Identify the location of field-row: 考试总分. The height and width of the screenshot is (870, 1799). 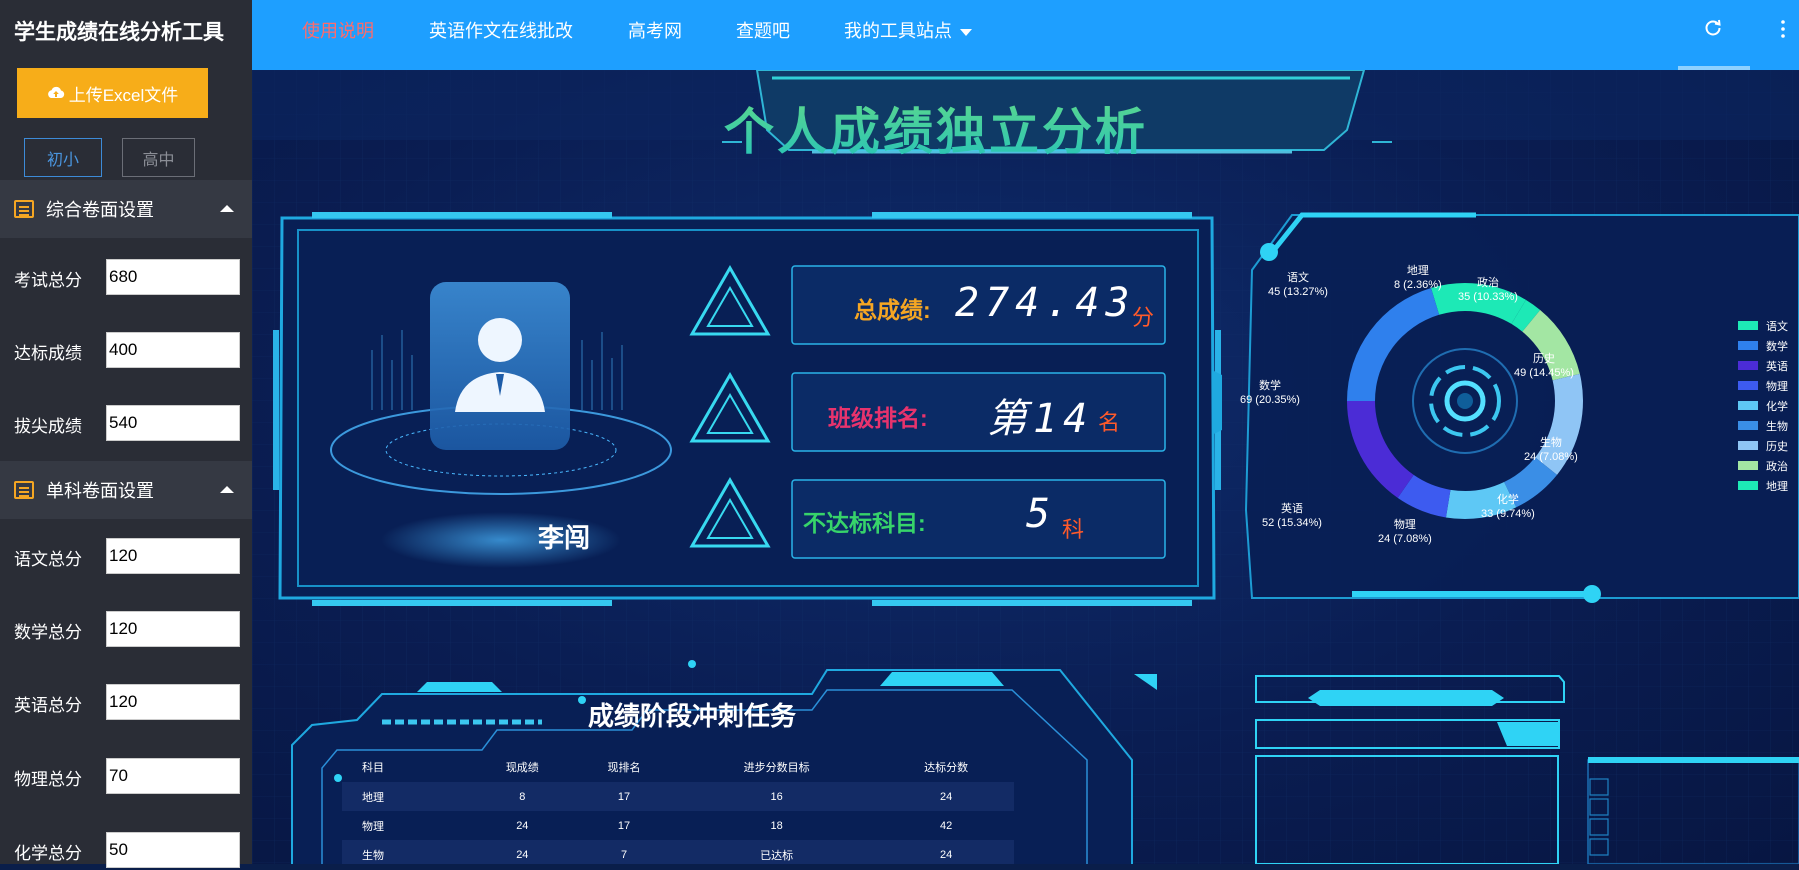
(126, 277).